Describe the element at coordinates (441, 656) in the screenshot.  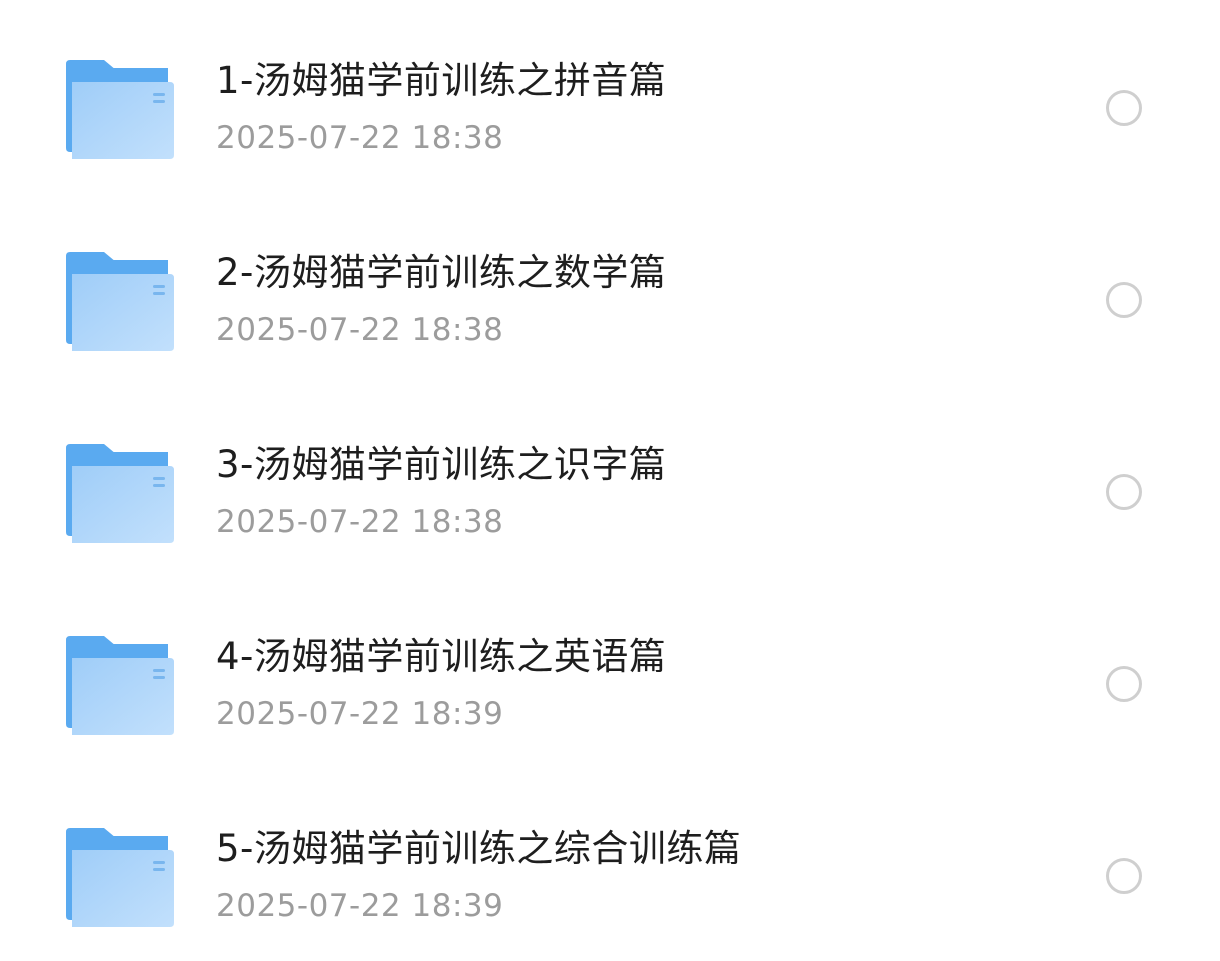
I see `file-name: 4-汤姆猫学前训练之英语篇` at that location.